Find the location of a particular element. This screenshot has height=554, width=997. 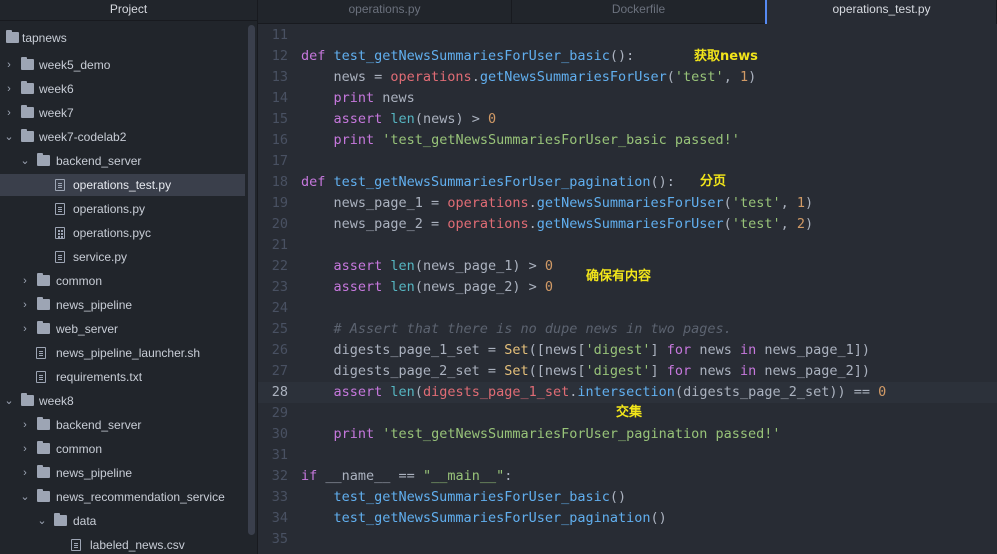

line-number: 21 is located at coordinates (279, 245).